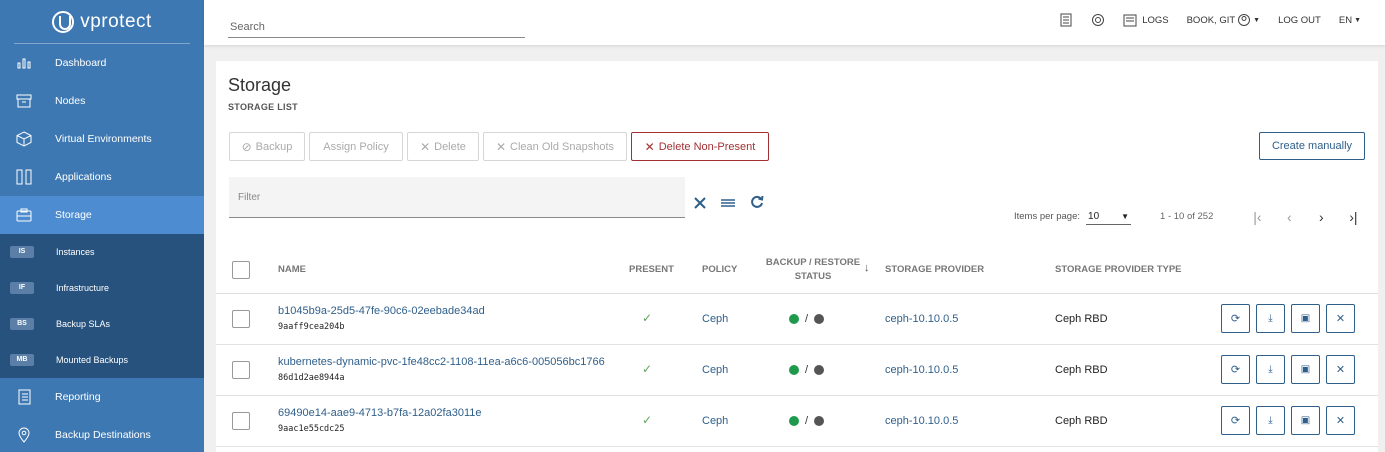 This screenshot has width=1385, height=452. What do you see at coordinates (1350, 20) in the screenshot?
I see `language-menu: EN ▼` at bounding box center [1350, 20].